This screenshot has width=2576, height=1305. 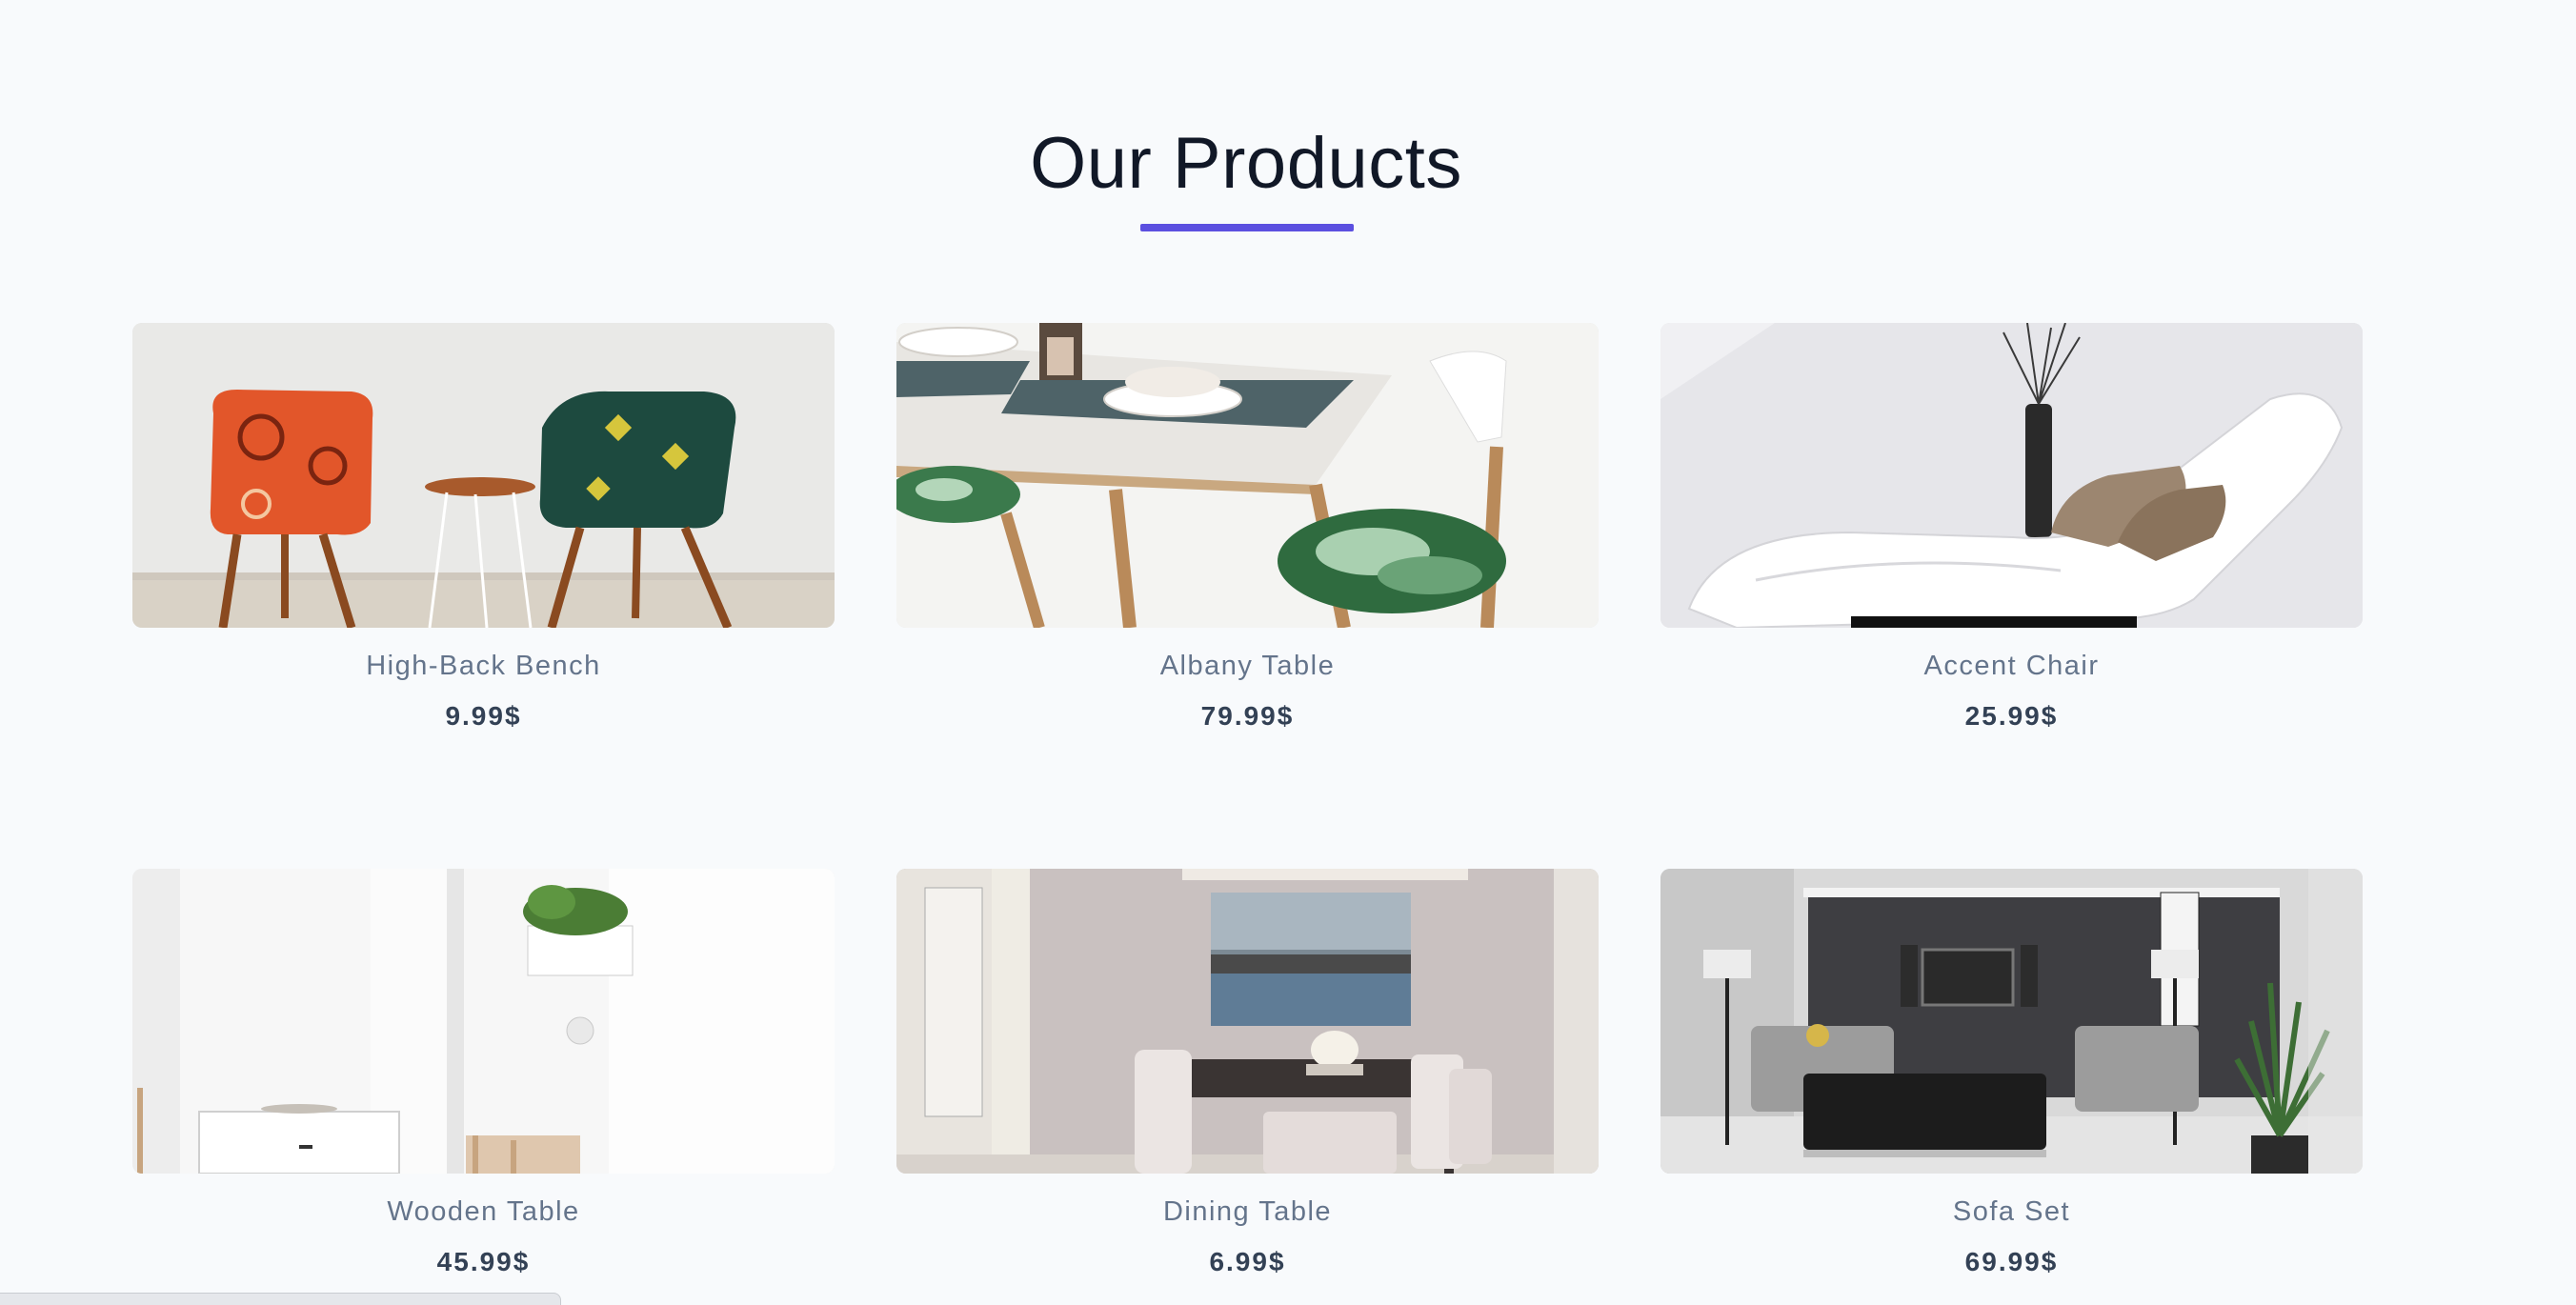 I want to click on product-name: Wooden Table, so click(x=484, y=1212).